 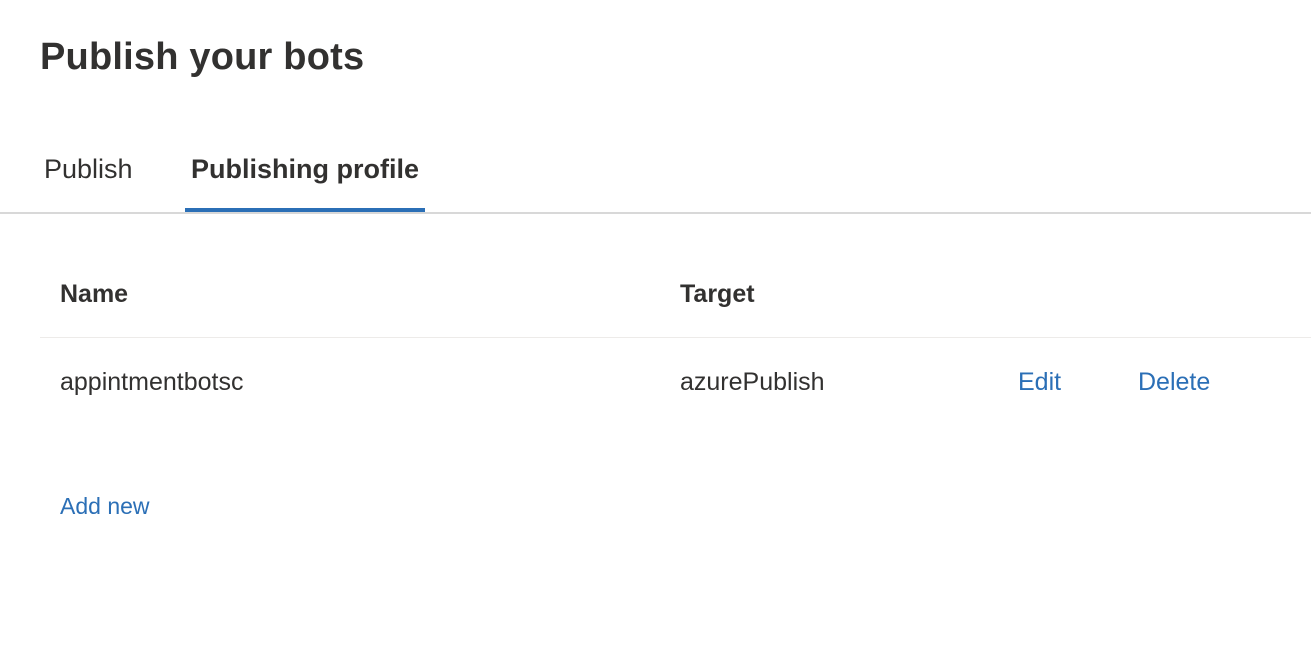 What do you see at coordinates (152, 382) in the screenshot?
I see `profile-name-cell: appintmentbotsc` at bounding box center [152, 382].